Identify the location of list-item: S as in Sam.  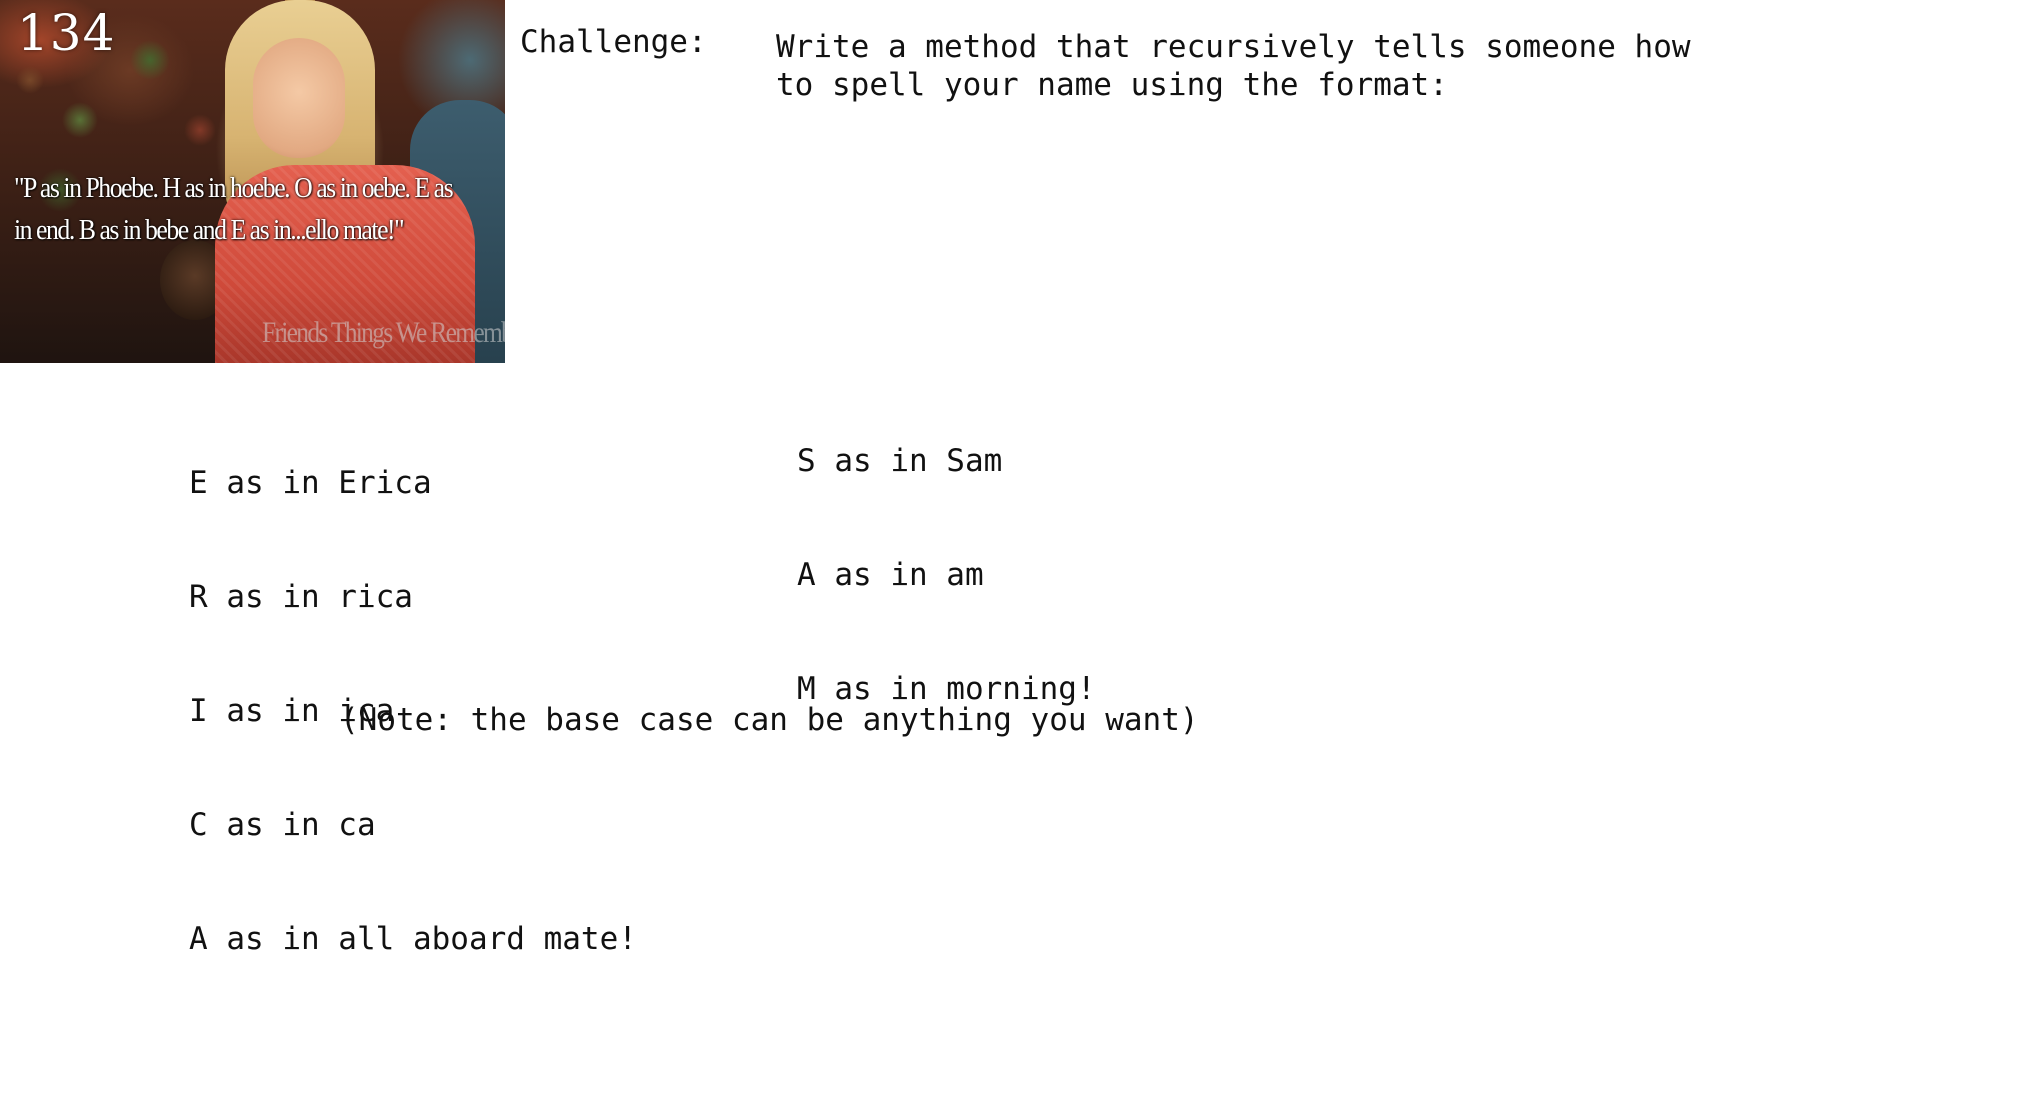
(900, 461).